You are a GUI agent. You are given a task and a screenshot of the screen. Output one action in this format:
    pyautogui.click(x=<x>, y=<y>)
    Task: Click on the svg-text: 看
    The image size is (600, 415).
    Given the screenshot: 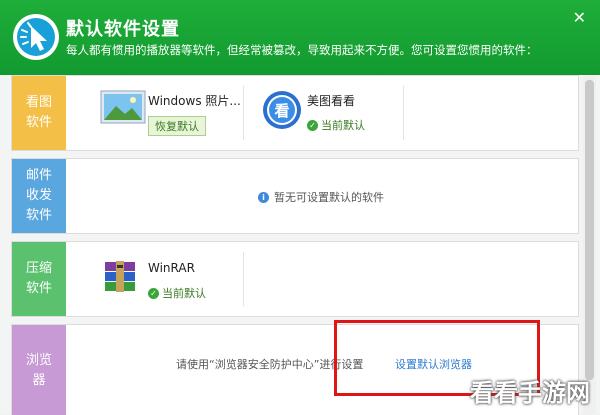 What is the action you would take?
    pyautogui.click(x=281, y=111)
    